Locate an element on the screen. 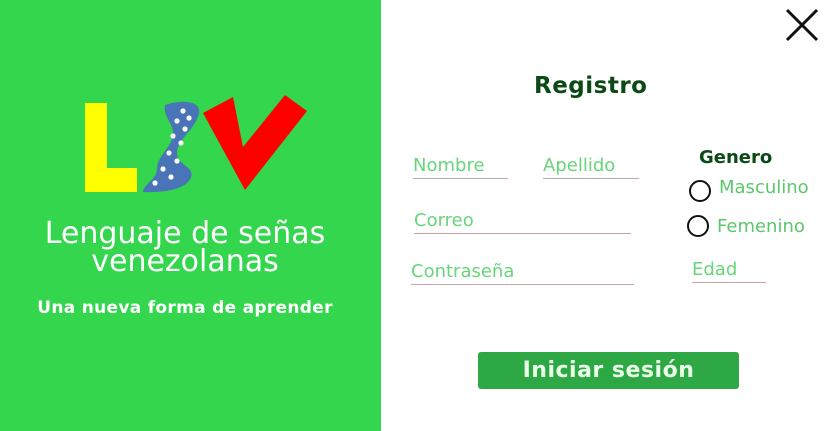  logo-letter-v is located at coordinates (255, 142).